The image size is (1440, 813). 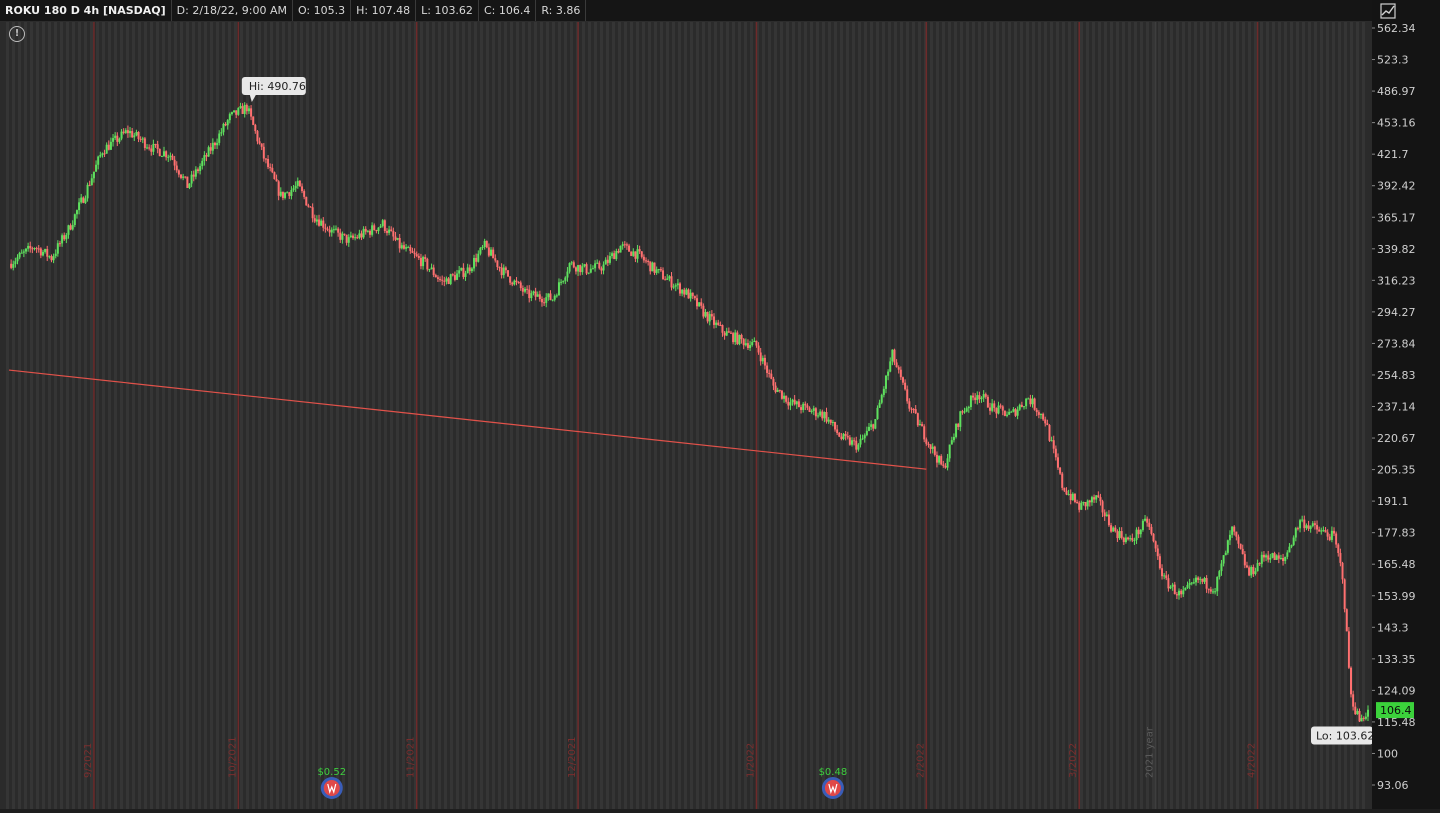 I want to click on symbol-label: ROKU 180 D 4h [NASDAQ], so click(x=86, y=10).